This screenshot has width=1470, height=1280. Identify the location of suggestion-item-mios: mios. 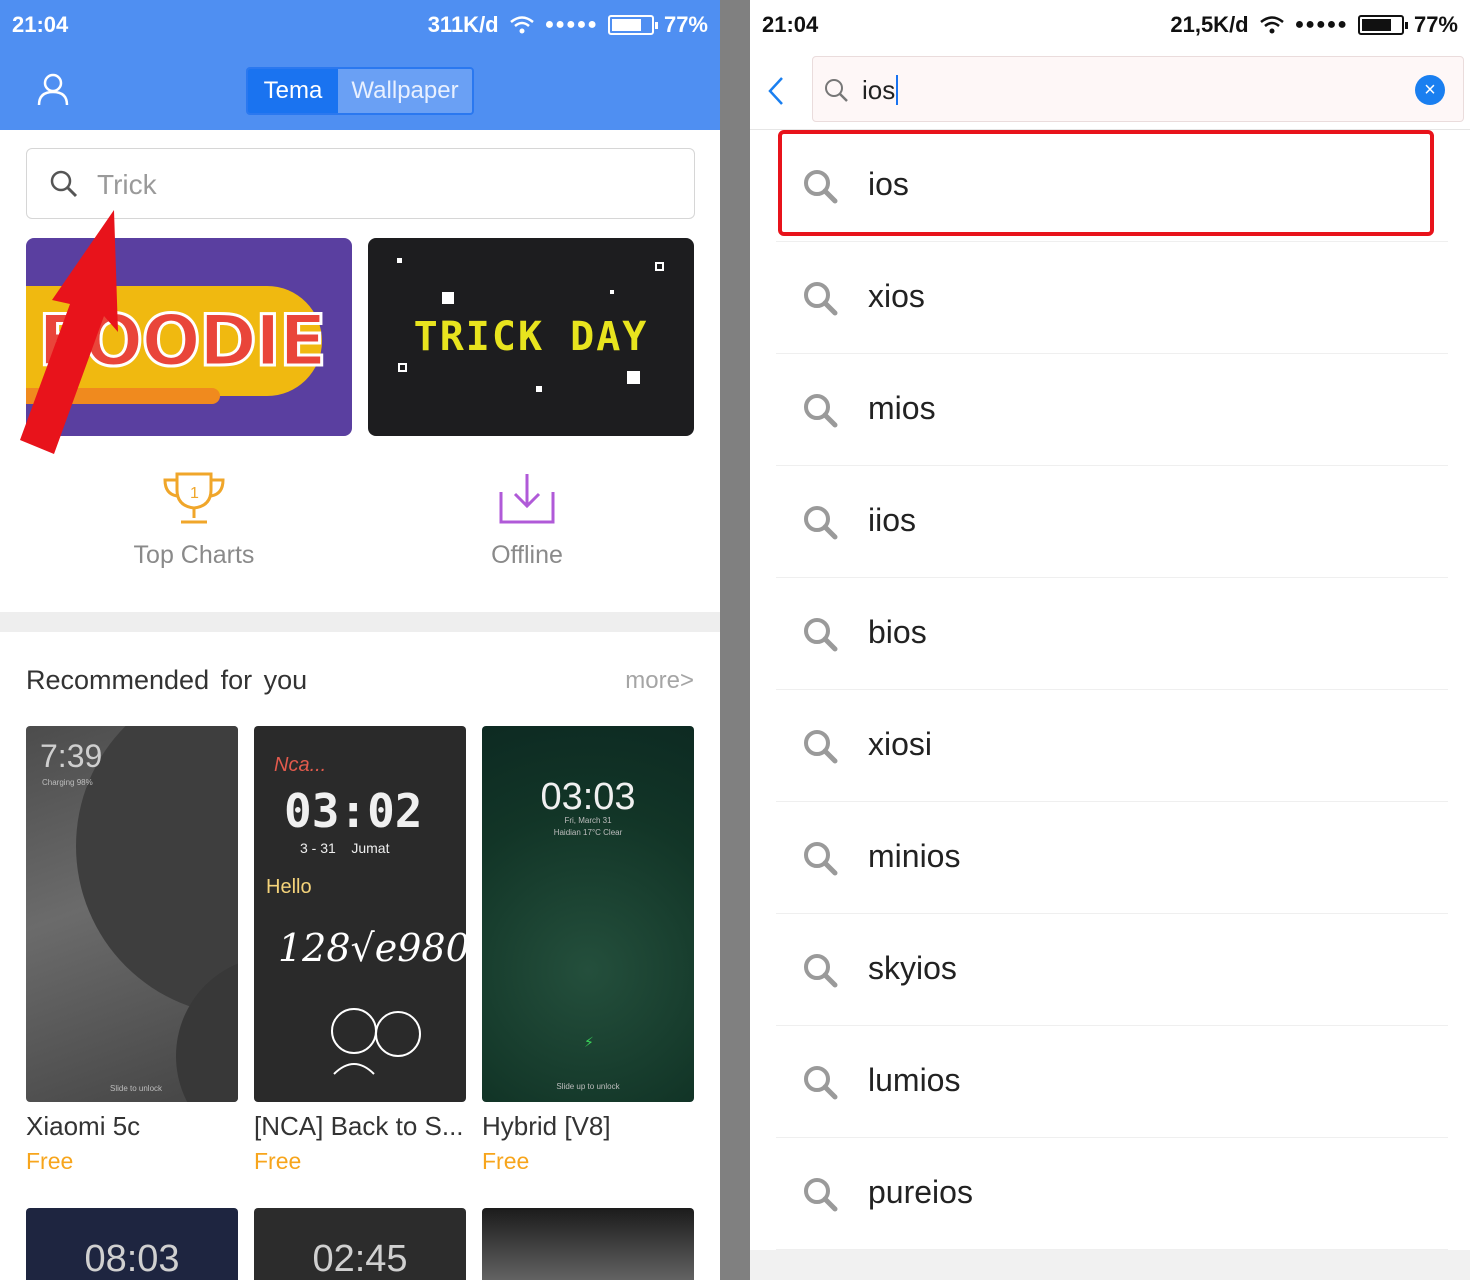
(1112, 410).